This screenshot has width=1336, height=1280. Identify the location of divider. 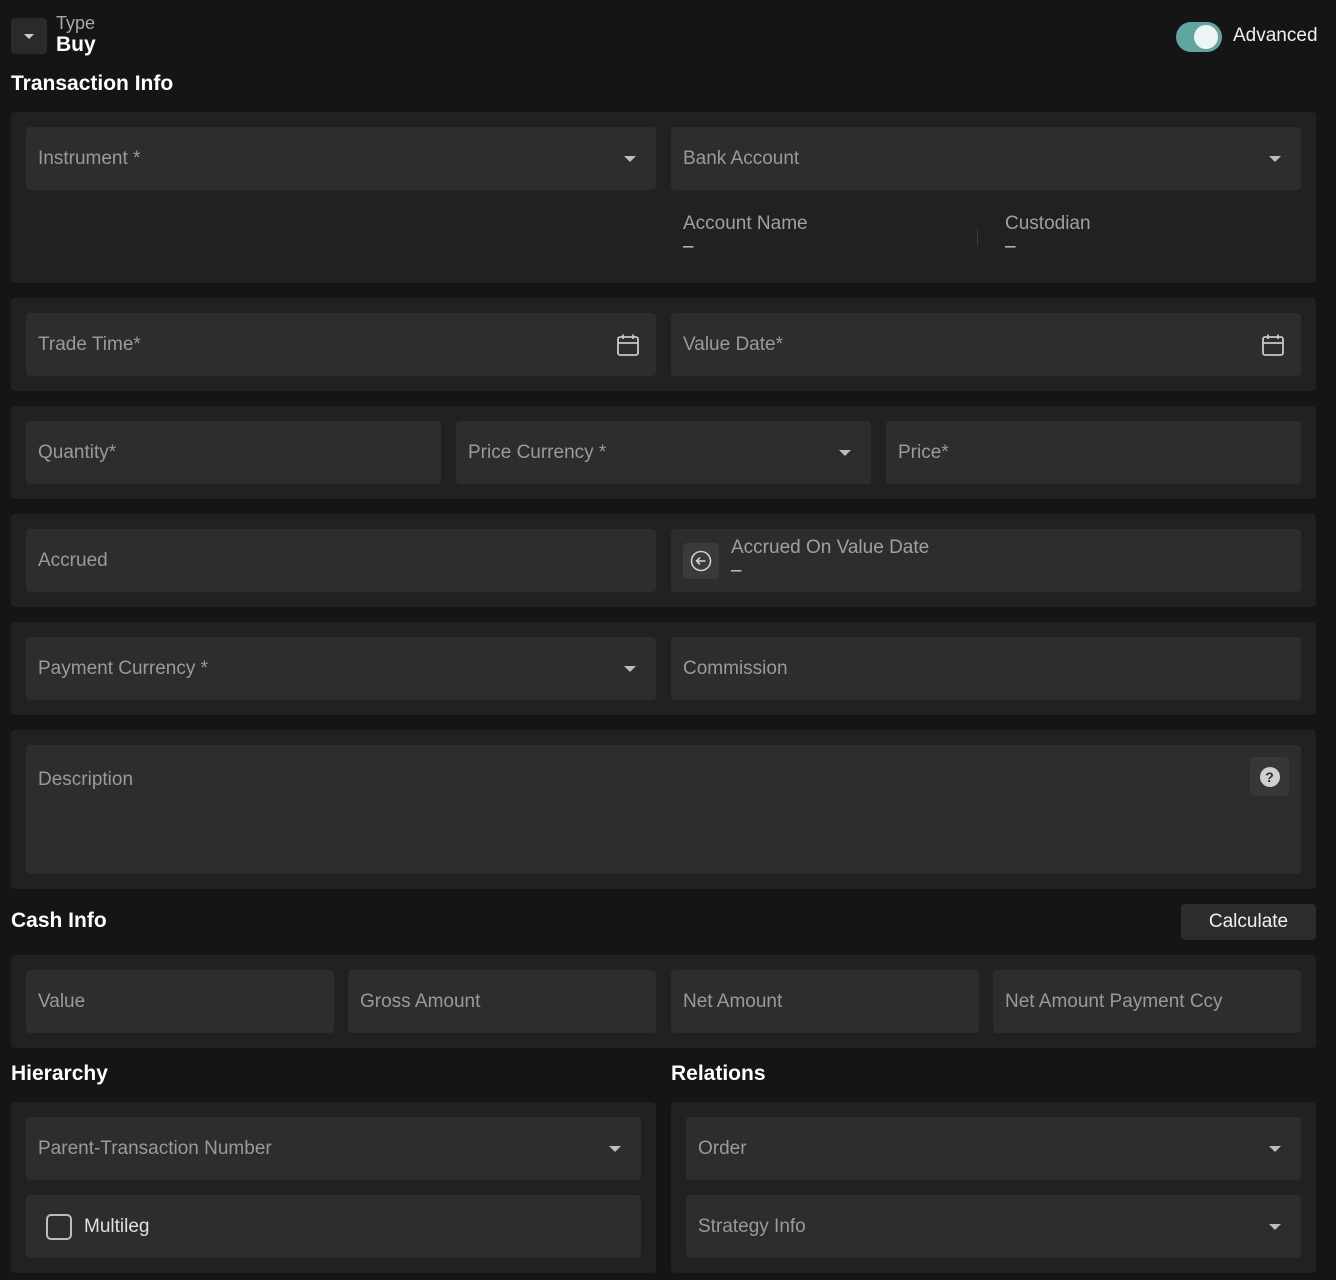
(977, 237).